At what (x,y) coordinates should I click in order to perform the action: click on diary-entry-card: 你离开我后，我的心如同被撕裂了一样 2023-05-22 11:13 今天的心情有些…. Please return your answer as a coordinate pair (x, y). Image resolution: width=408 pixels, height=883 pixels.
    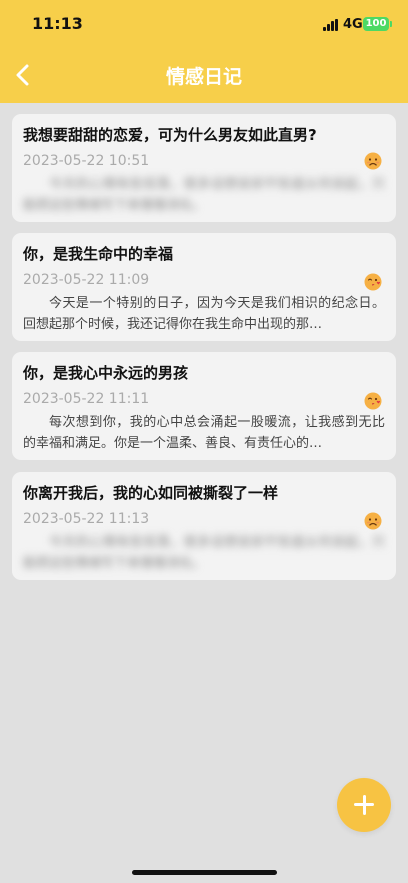
    Looking at the image, I should click on (204, 526).